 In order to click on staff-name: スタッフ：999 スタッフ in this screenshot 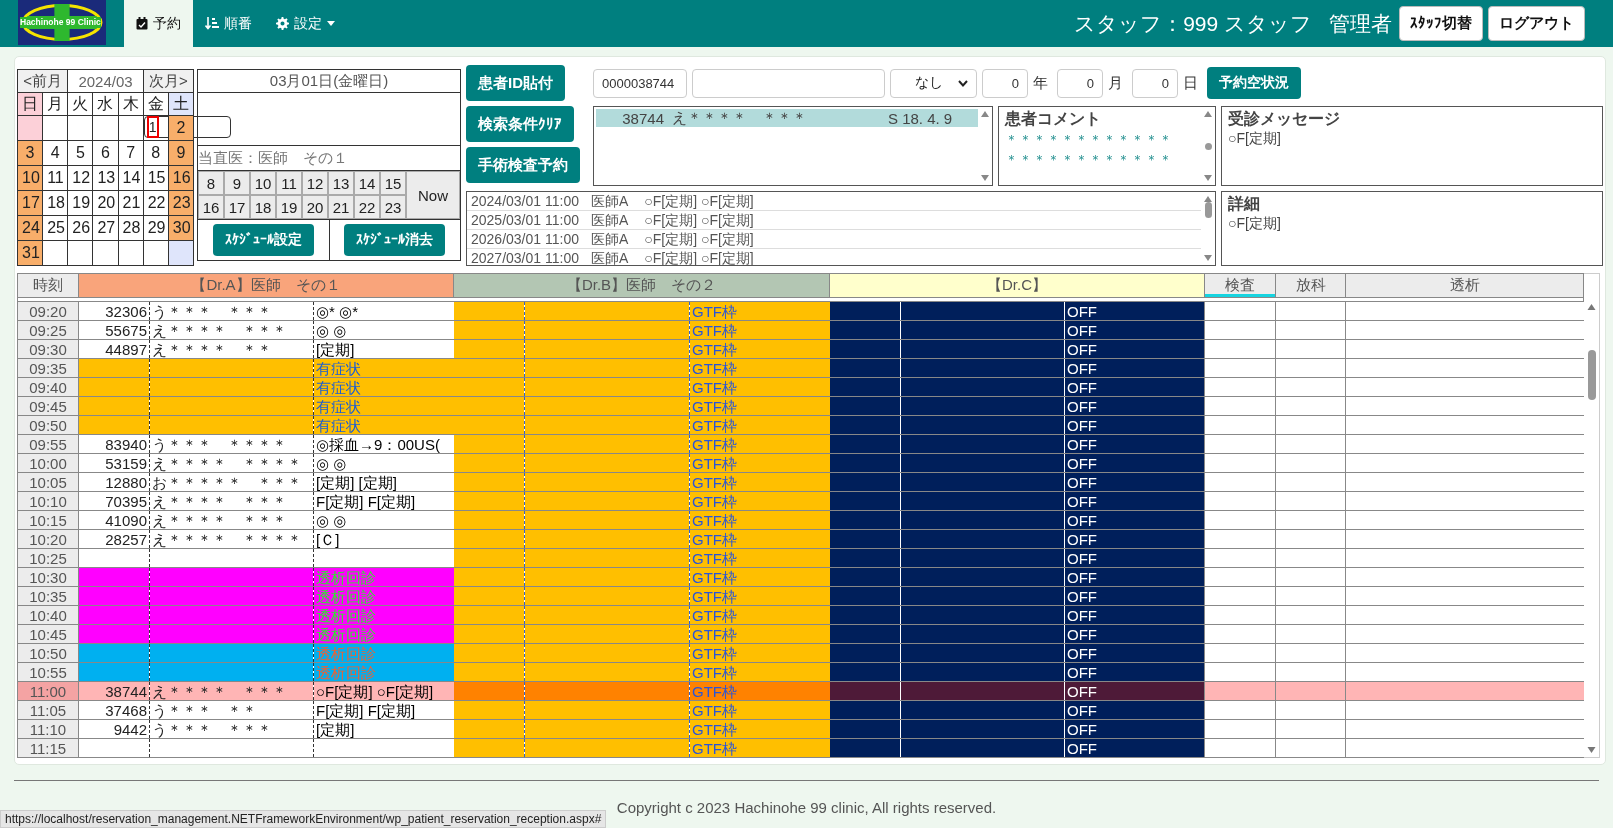, I will do `click(1193, 23)`.